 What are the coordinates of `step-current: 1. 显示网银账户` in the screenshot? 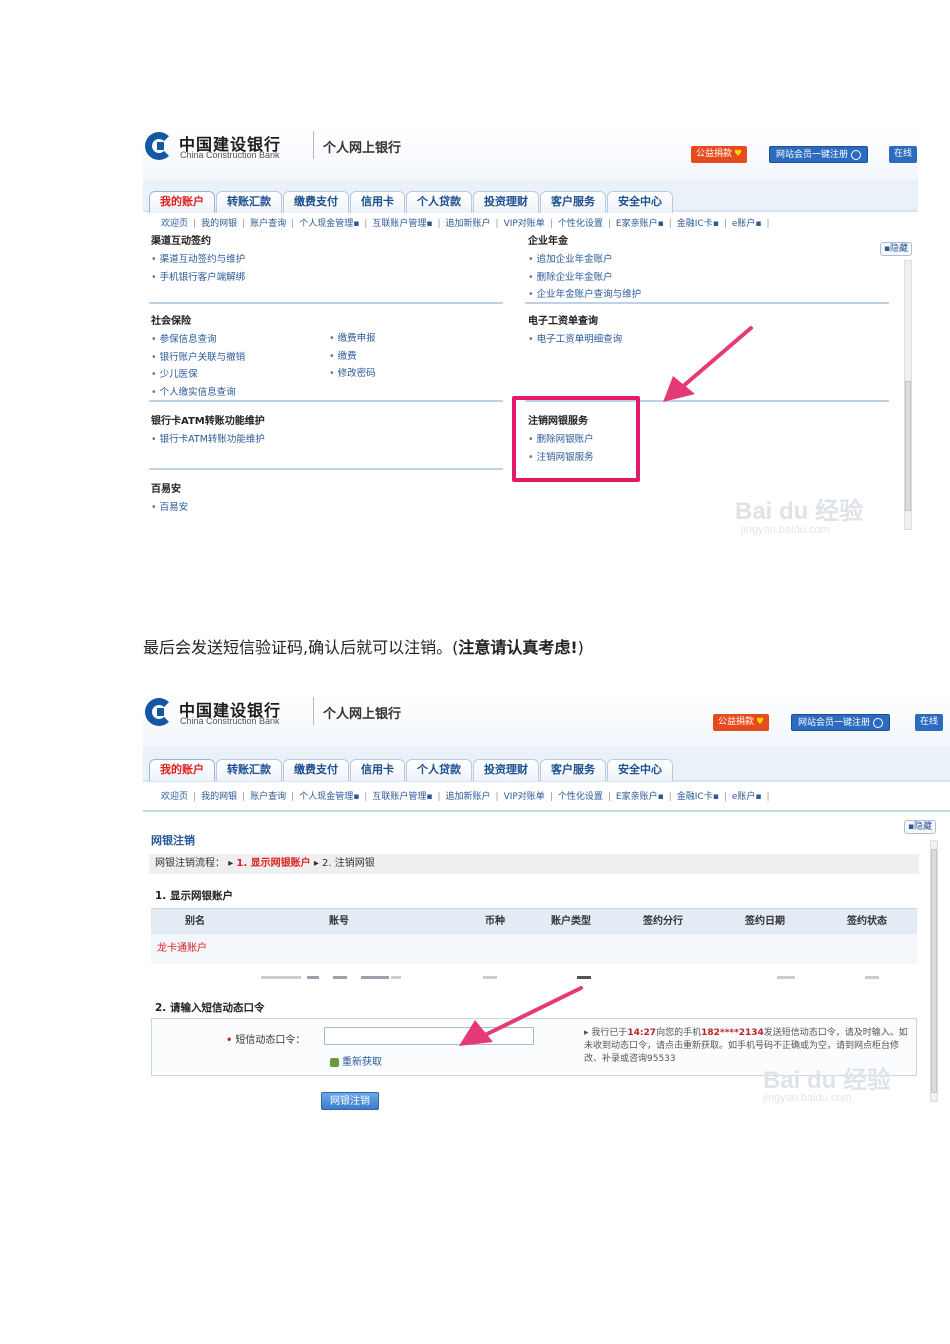 It's located at (273, 863).